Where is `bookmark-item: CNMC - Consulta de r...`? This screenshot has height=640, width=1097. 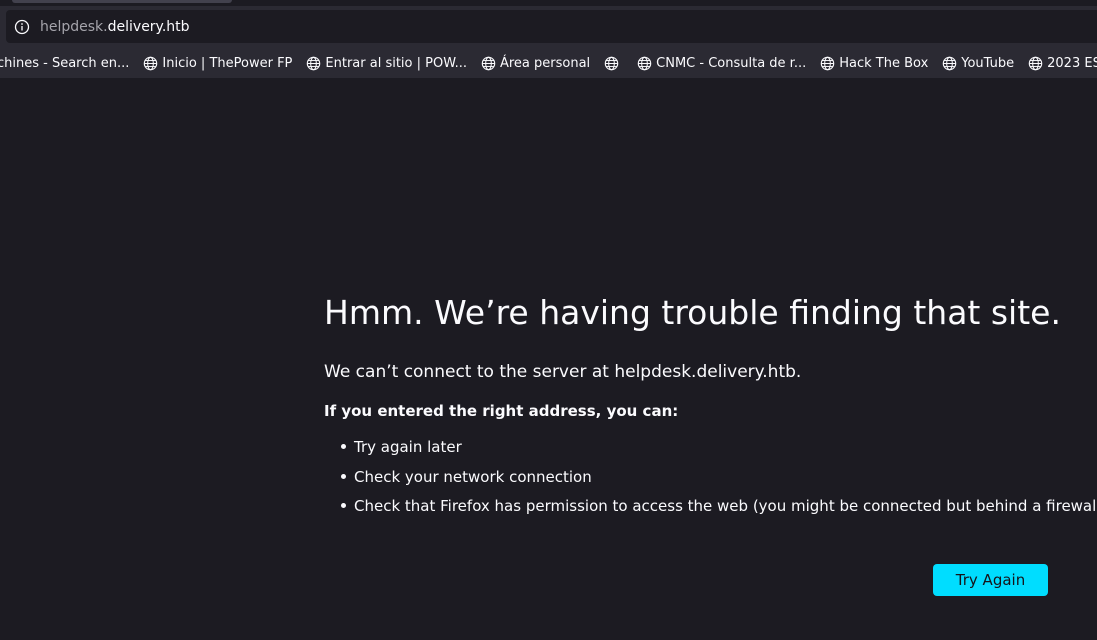
bookmark-item: CNMC - Consulta de r... is located at coordinates (721, 63).